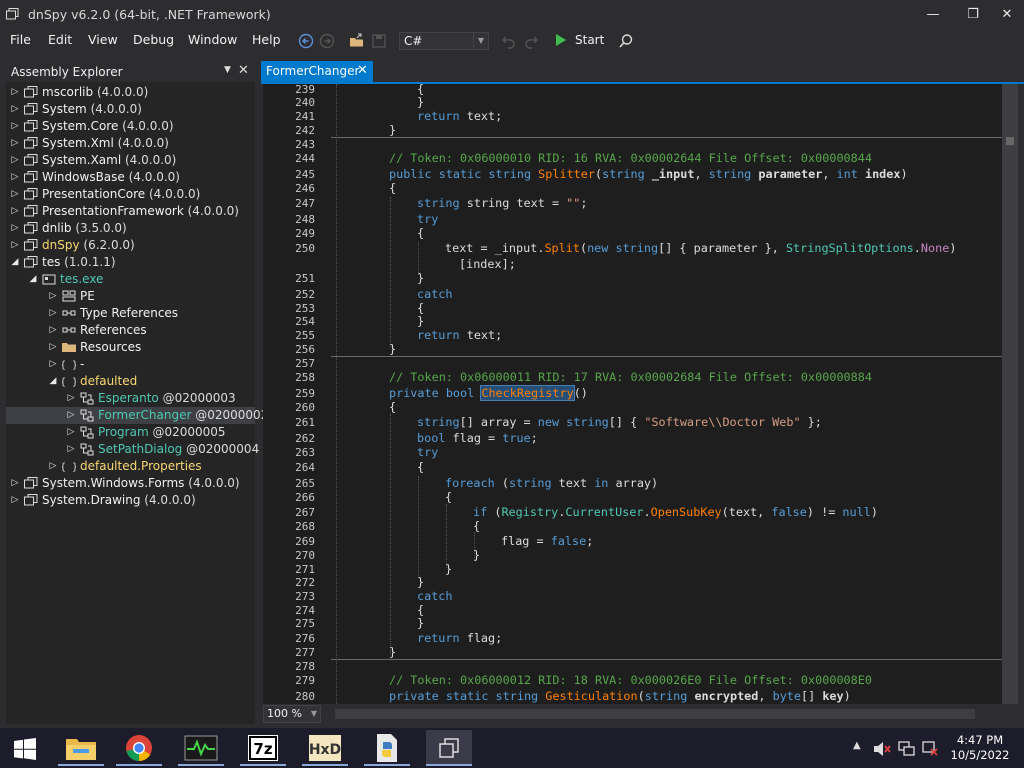 This screenshot has width=1024, height=768. I want to click on notification-icon, so click(930, 749).